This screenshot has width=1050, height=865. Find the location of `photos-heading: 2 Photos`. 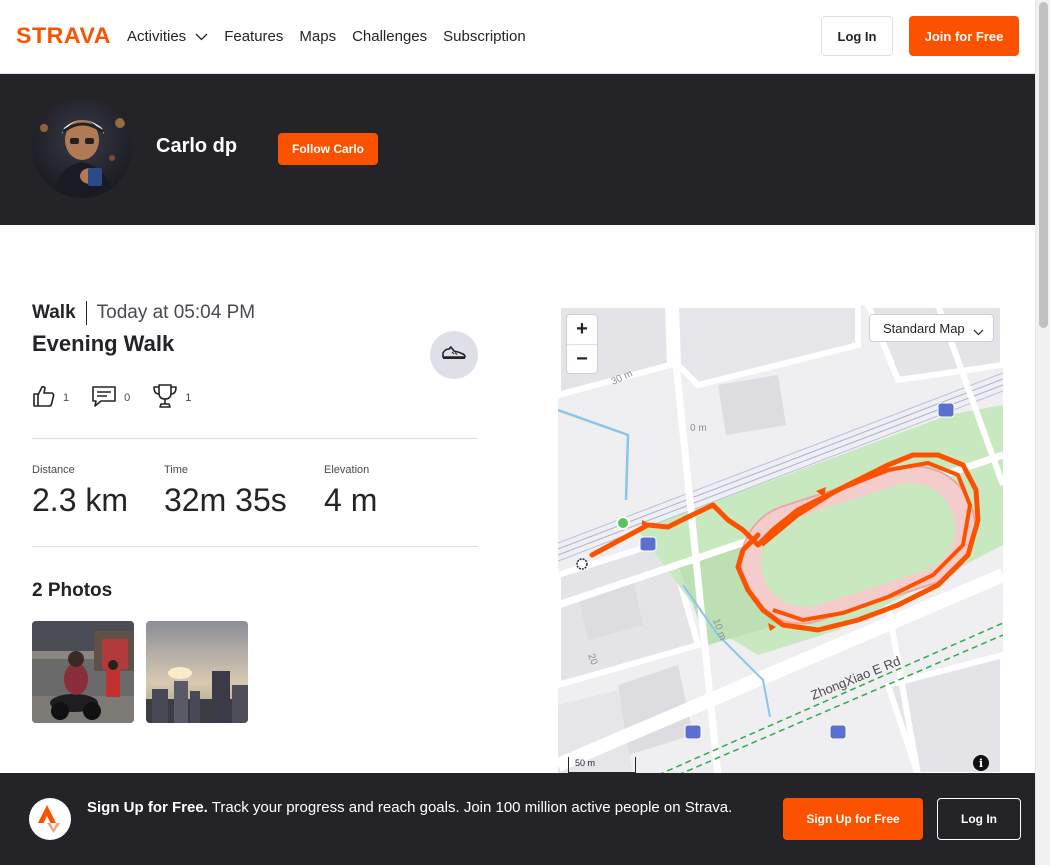

photos-heading: 2 Photos is located at coordinates (72, 590).